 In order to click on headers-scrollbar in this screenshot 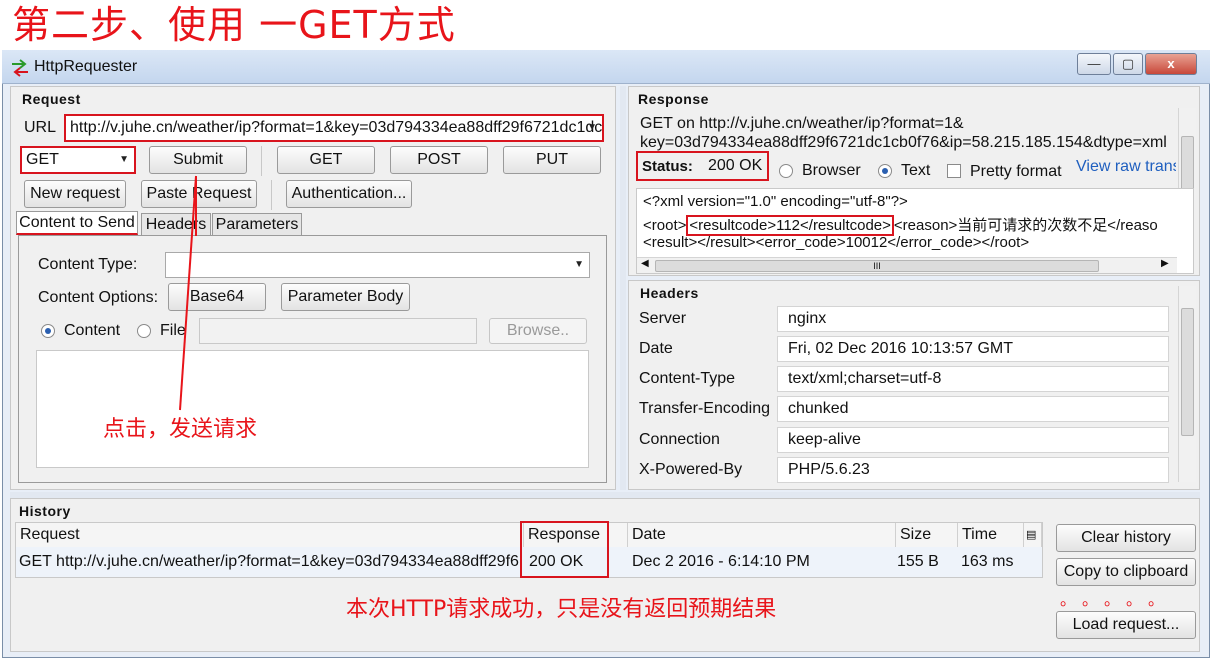, I will do `click(1187, 384)`.